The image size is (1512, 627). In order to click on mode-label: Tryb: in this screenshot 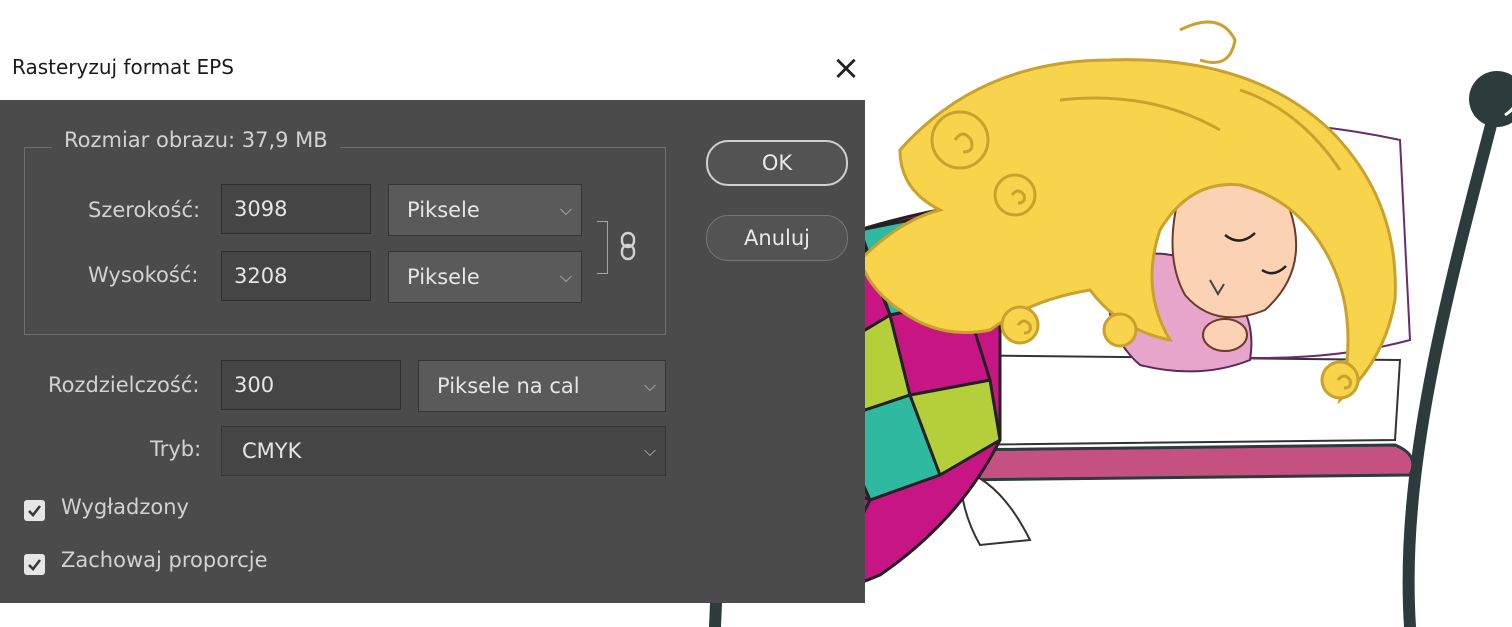, I will do `click(176, 449)`.